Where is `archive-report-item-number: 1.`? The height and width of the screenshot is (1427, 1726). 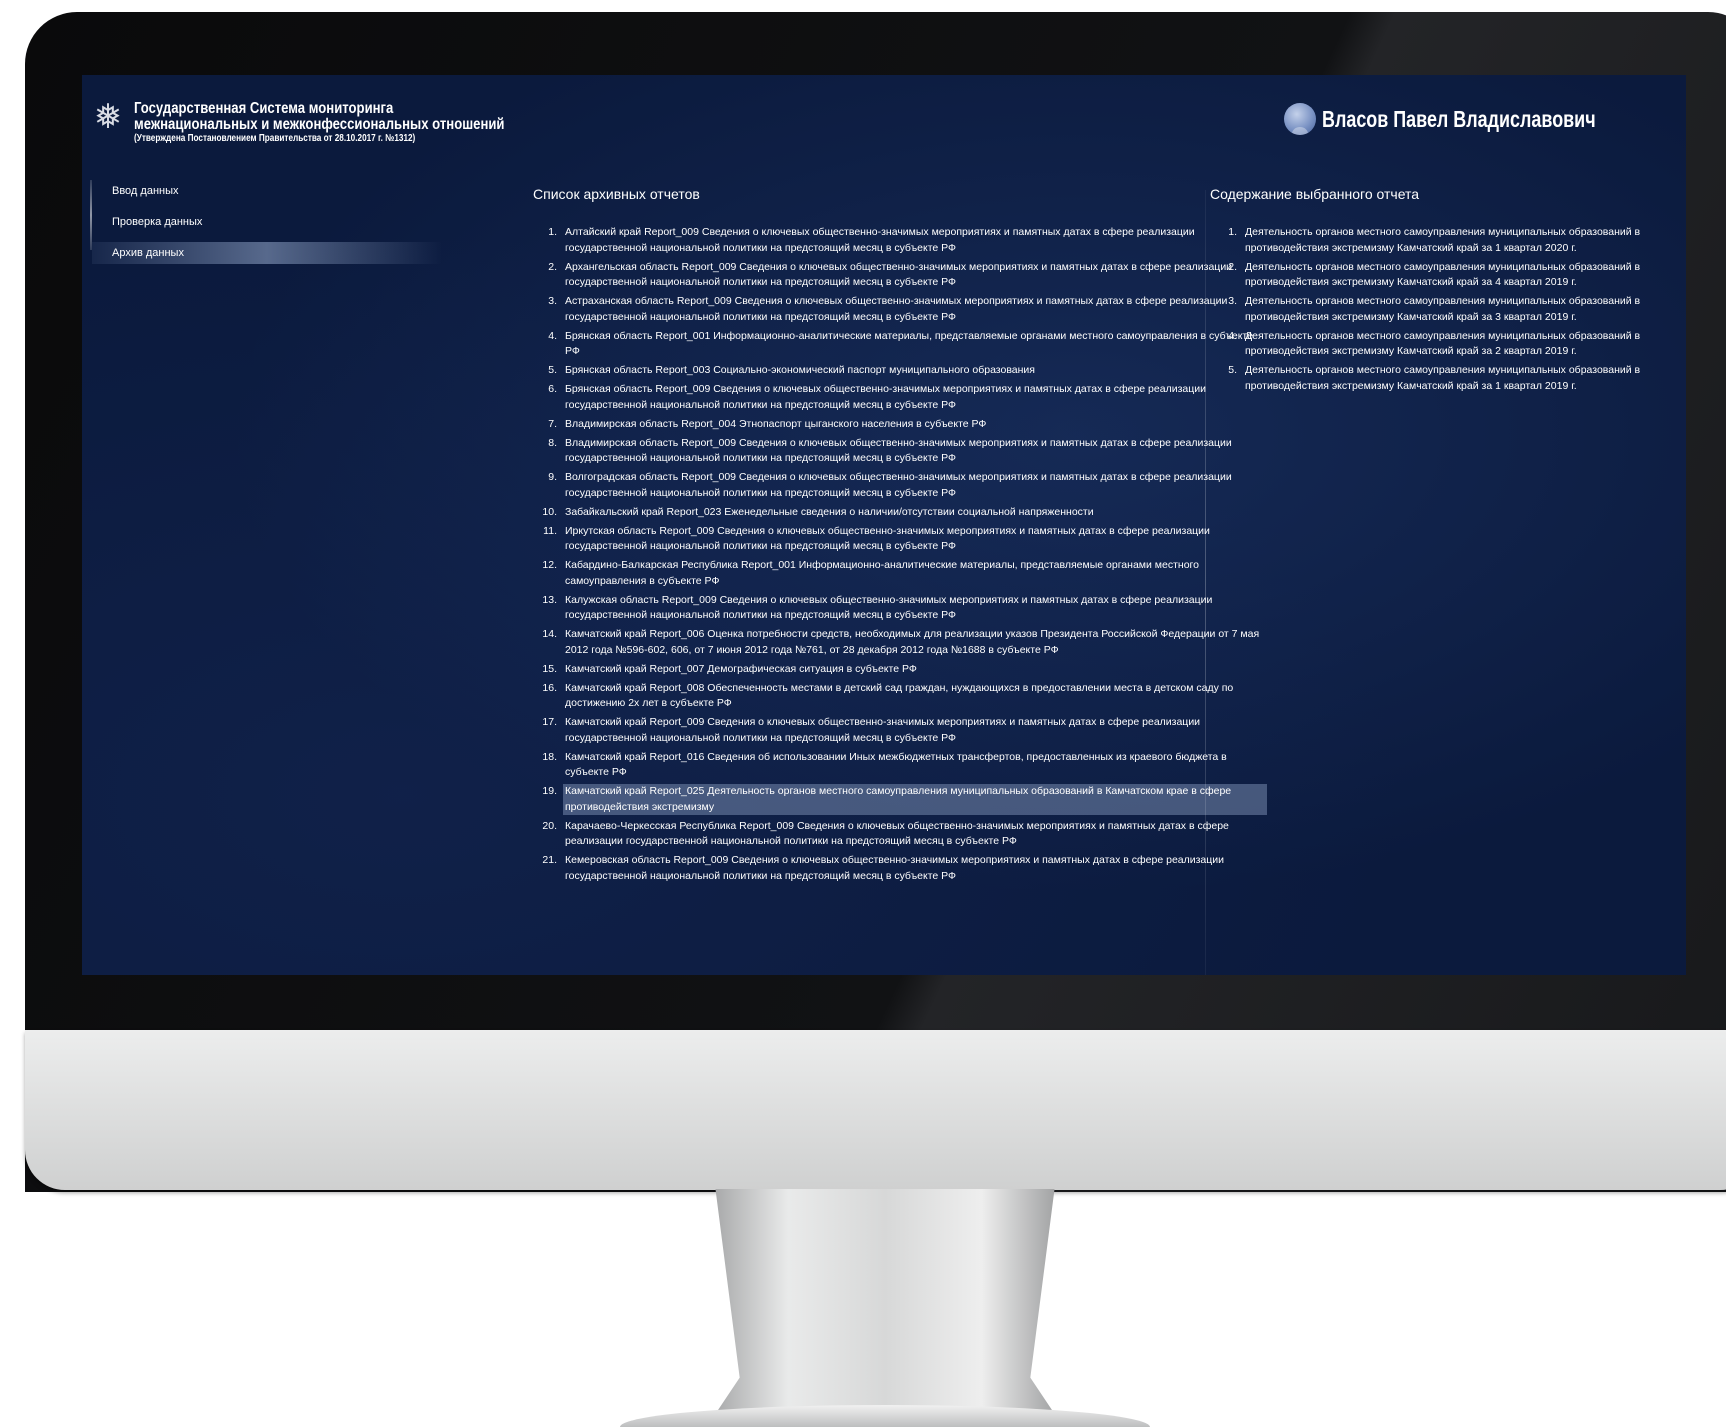 archive-report-item-number: 1. is located at coordinates (552, 232).